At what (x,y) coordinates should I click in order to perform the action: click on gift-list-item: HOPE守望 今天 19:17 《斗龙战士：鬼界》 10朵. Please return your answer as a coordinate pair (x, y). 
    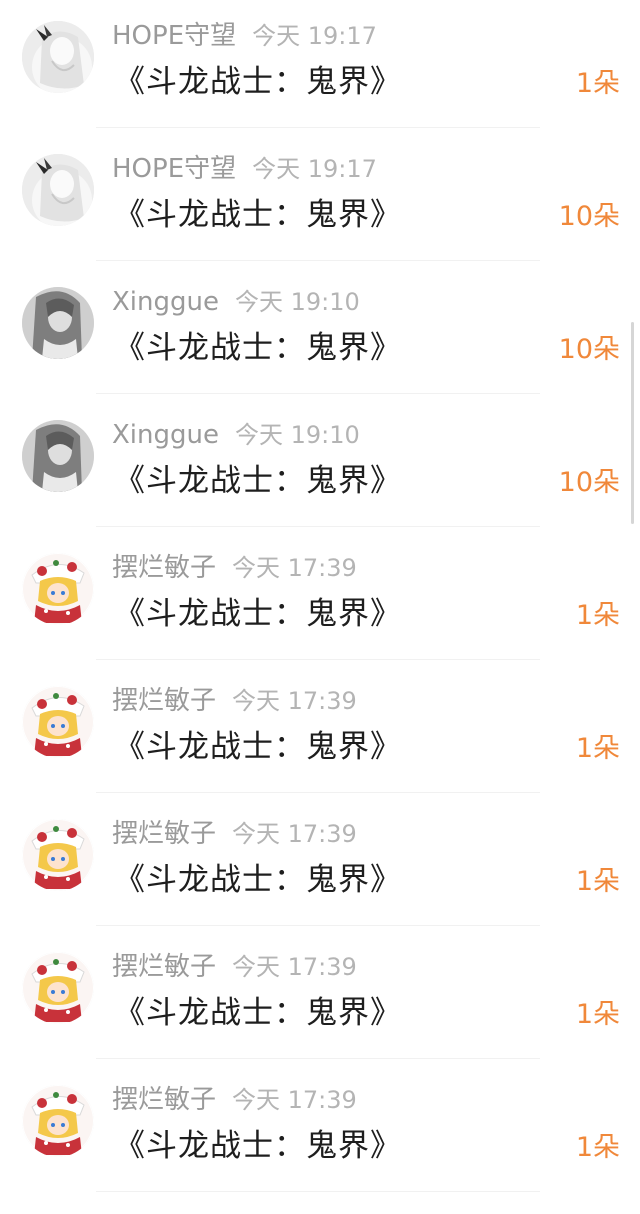
    Looking at the image, I should click on (320, 199).